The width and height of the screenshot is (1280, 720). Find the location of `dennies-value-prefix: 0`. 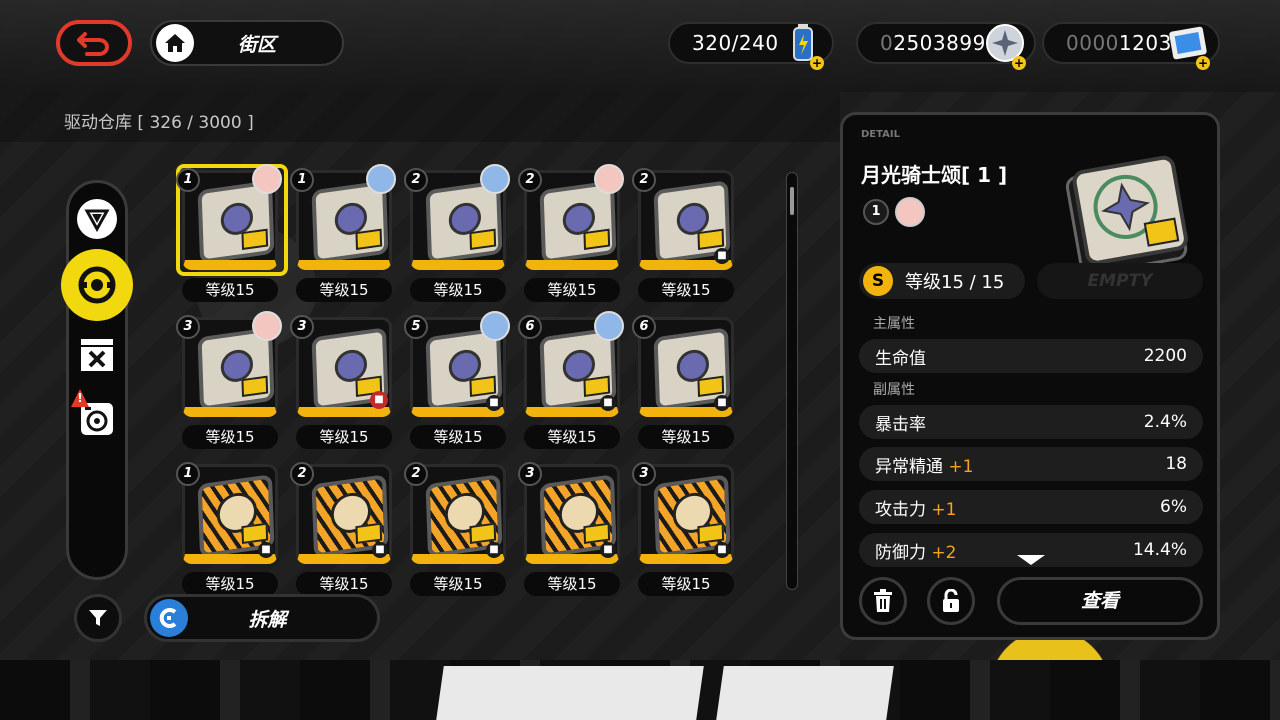

dennies-value-prefix: 0 is located at coordinates (887, 43).